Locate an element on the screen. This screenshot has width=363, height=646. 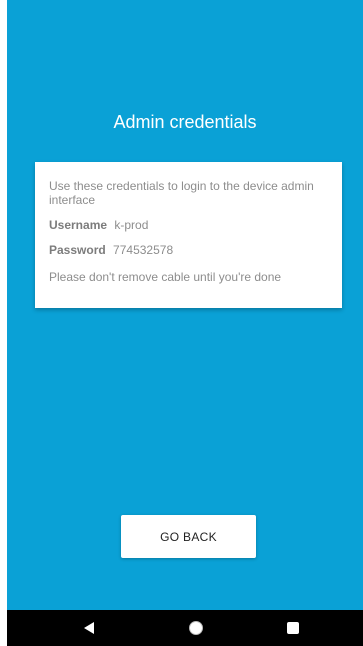
system-navigation-bar is located at coordinates (185, 628).